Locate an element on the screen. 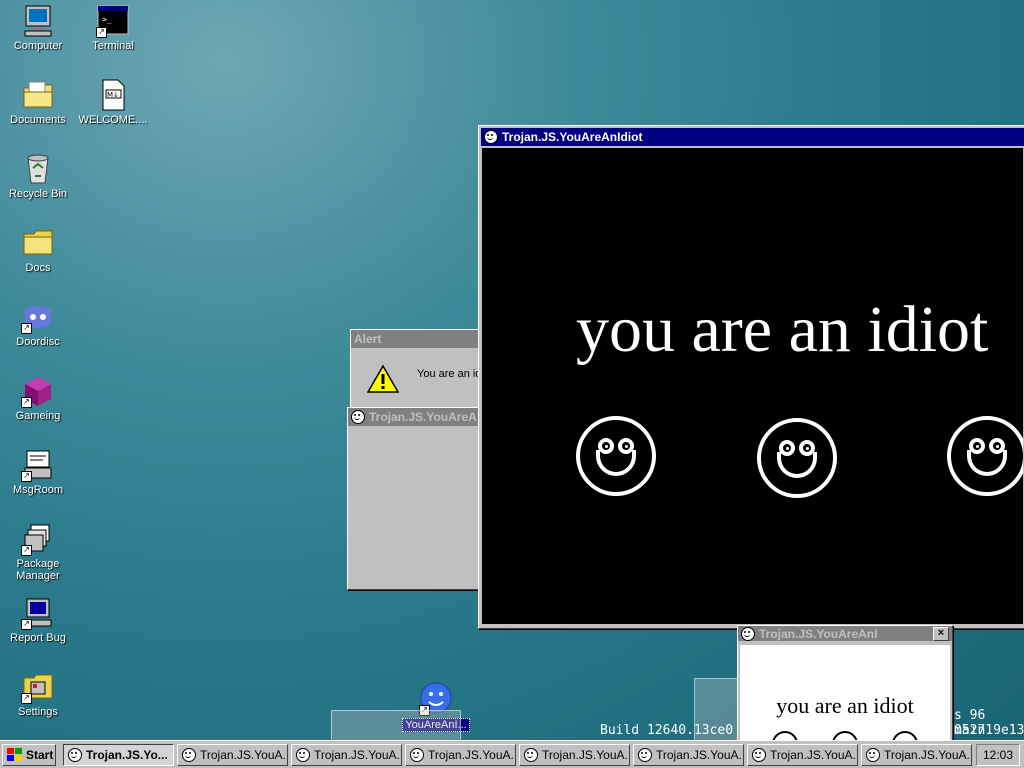 The height and width of the screenshot is (768, 1024). window-title: Trojan.JS.YouAreA is located at coordinates (423, 417).